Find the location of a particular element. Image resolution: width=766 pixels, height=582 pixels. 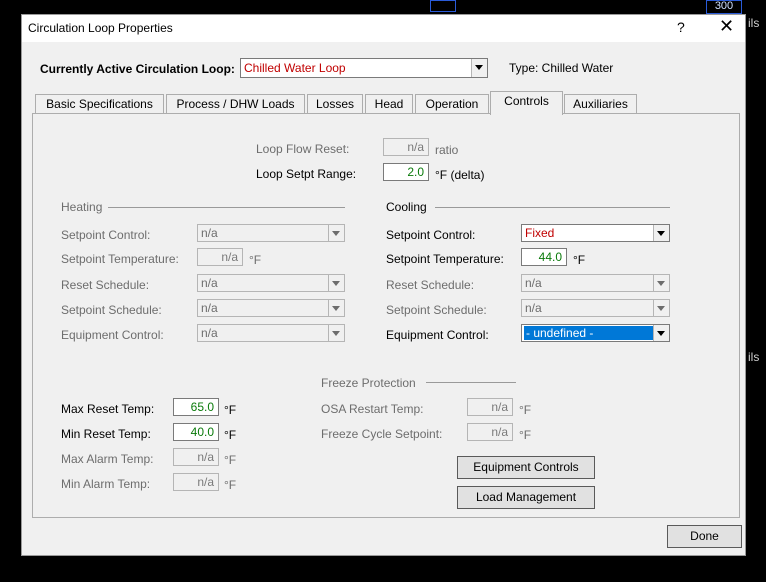

tab-losses: Losses is located at coordinates (335, 103).